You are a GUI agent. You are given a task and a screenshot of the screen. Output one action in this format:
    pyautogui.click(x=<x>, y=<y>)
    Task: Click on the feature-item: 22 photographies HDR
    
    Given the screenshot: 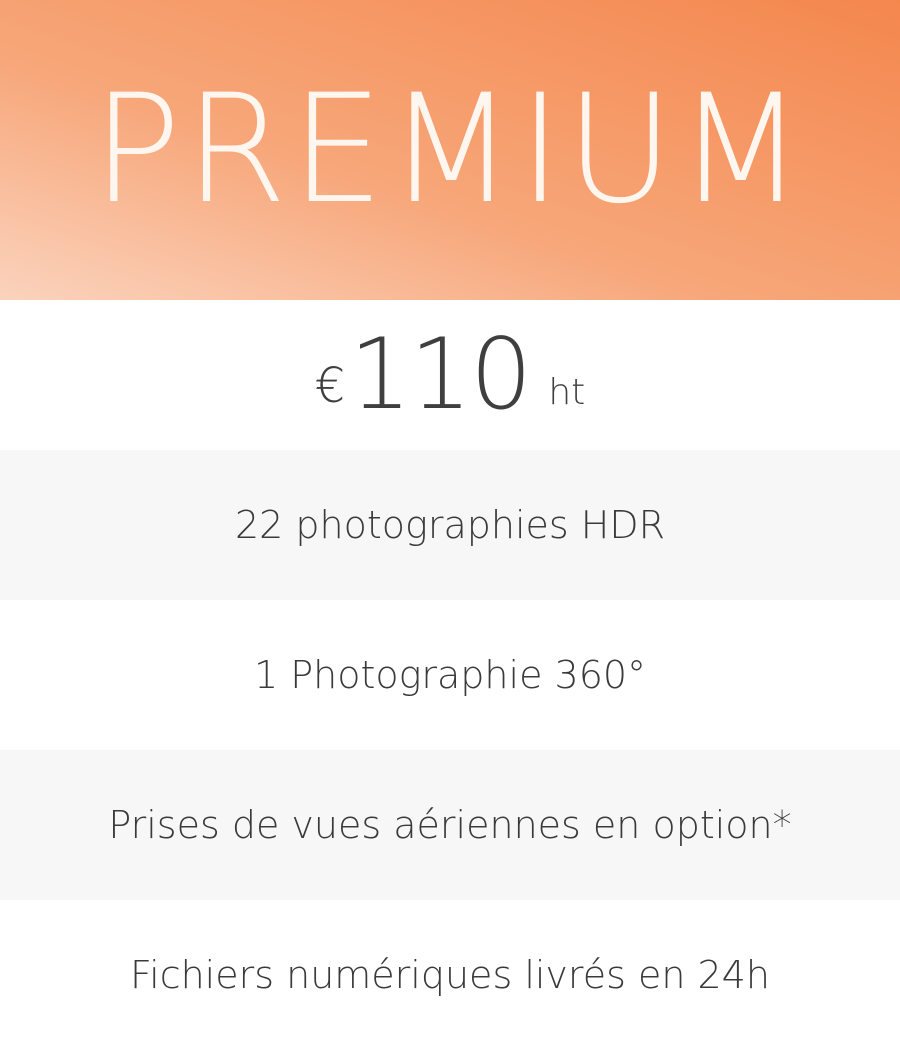 What is the action you would take?
    pyautogui.click(x=450, y=525)
    